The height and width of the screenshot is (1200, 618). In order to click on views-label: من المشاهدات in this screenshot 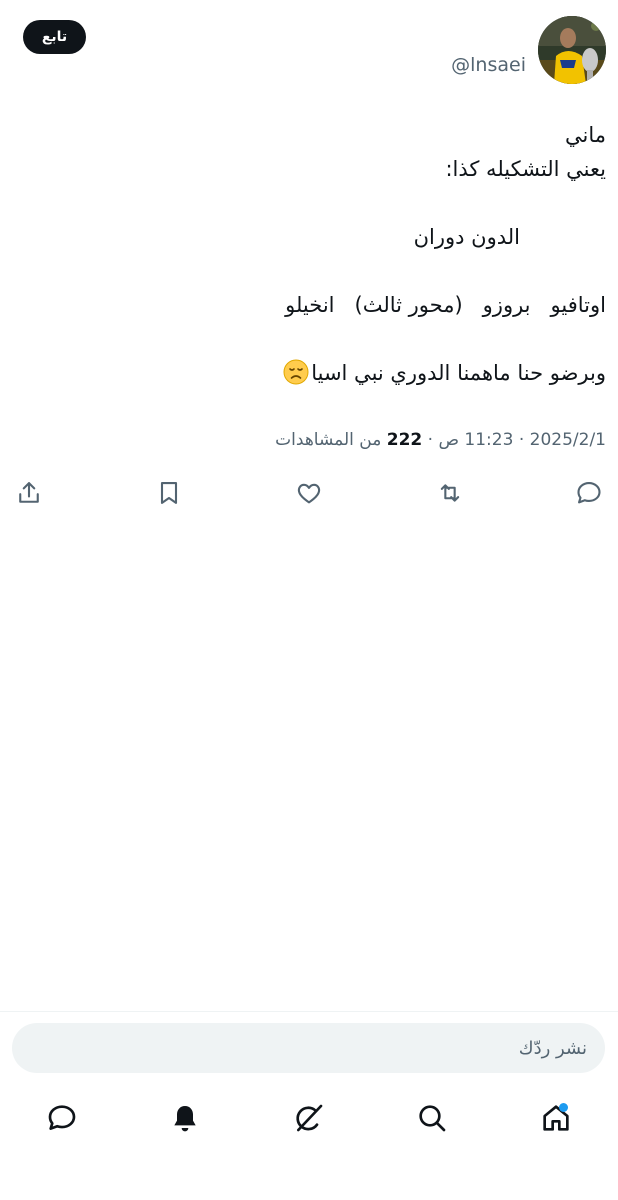, I will do `click(328, 440)`.